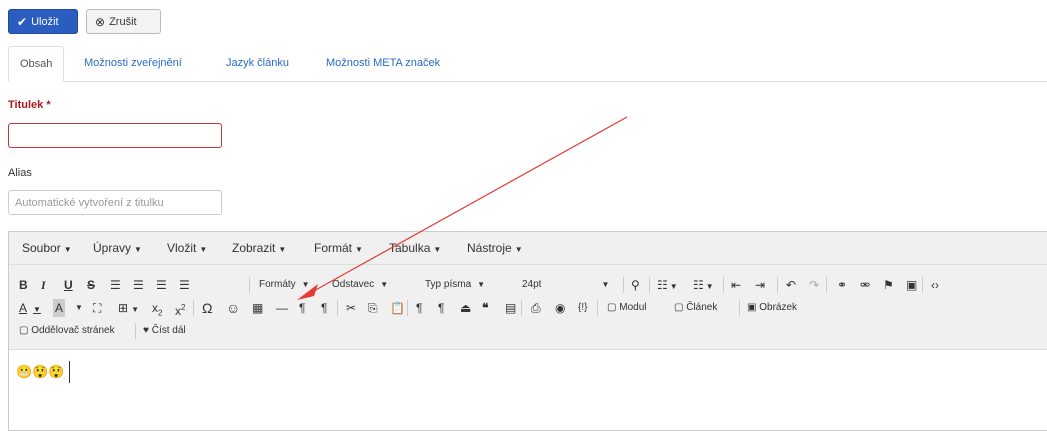 The image size is (1047, 431). I want to click on menu-format: Formát ▼, so click(338, 248).